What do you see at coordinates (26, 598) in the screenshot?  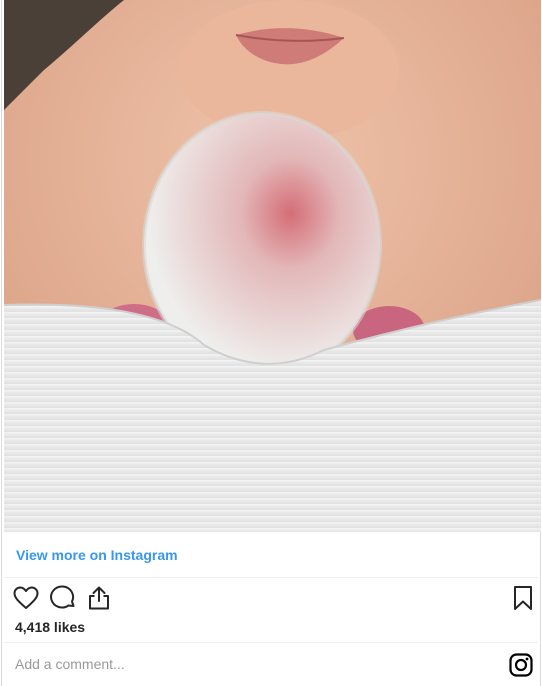 I see `heart-icon` at bounding box center [26, 598].